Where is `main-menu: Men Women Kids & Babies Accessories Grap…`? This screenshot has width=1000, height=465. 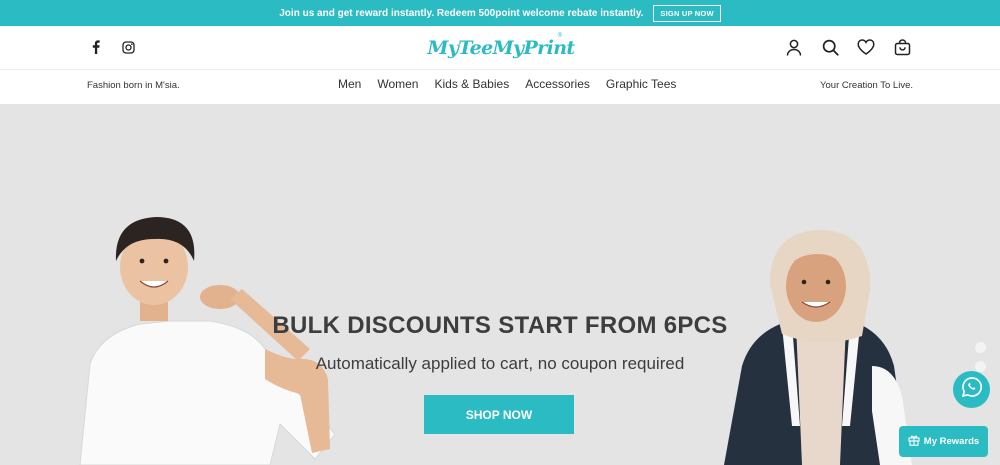 main-menu: Men Women Kids & Babies Accessories Grap… is located at coordinates (507, 84).